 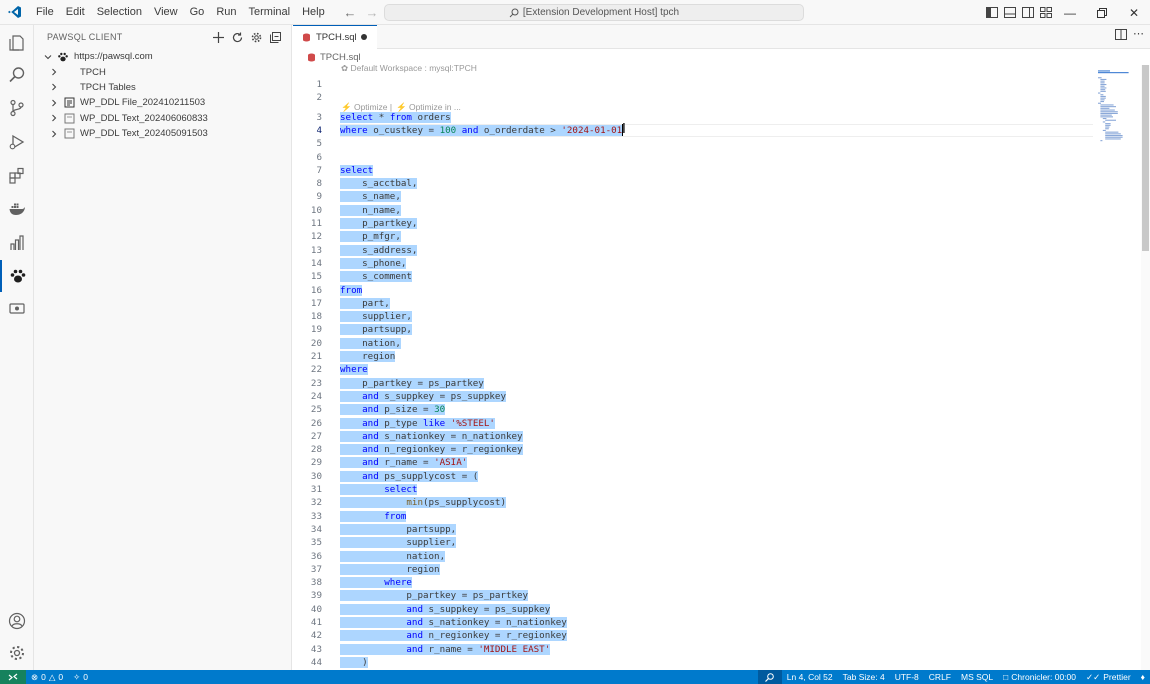 I want to click on code-line: 6, so click(x=693, y=157).